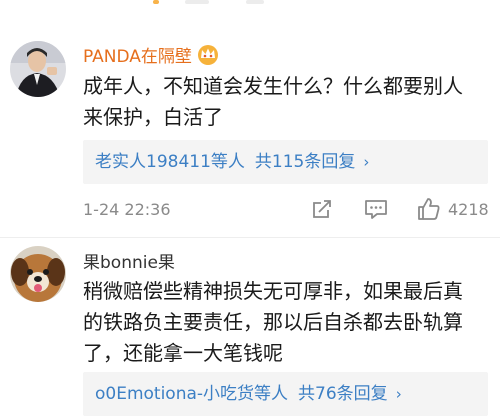  I want to click on tab-indicator-active, so click(156, 2).